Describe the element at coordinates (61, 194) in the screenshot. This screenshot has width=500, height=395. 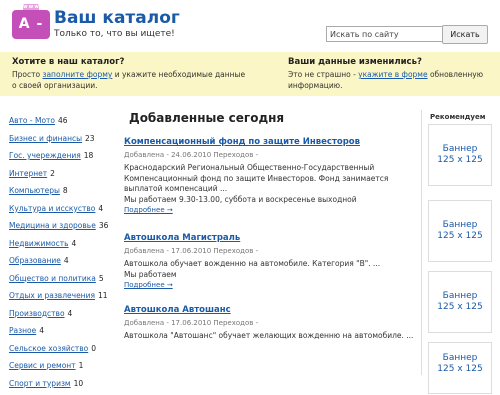
I see `category-item: Компьютеры8` at that location.